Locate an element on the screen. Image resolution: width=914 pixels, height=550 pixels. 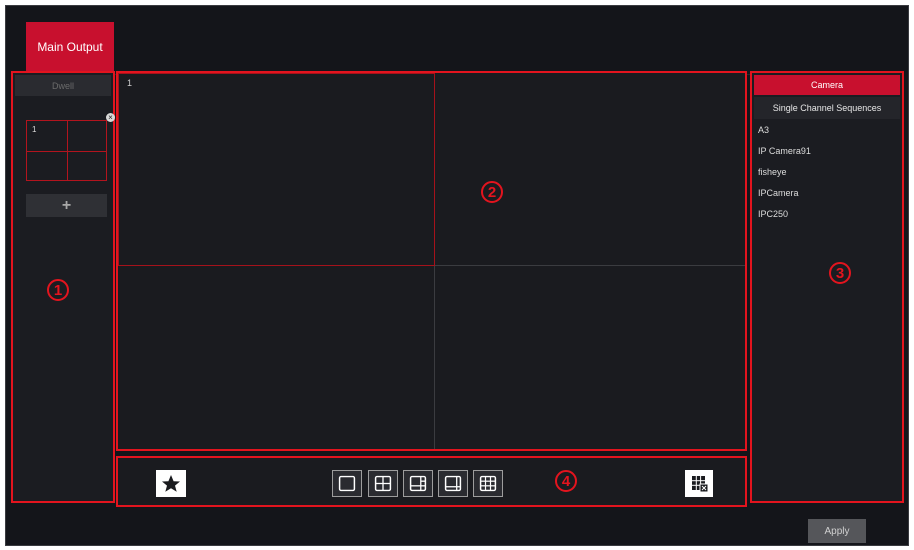
layout-4-icon is located at coordinates (383, 483).